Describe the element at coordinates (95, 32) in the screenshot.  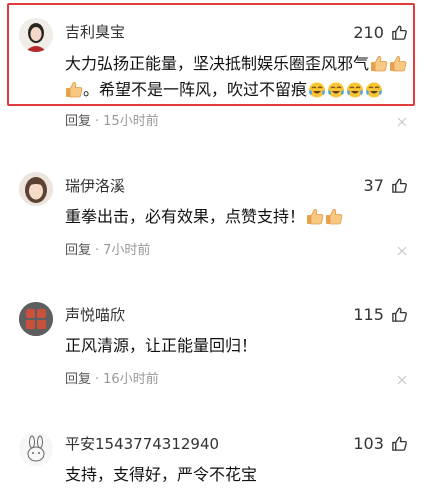
I see `username: 吉利臭宝` at that location.